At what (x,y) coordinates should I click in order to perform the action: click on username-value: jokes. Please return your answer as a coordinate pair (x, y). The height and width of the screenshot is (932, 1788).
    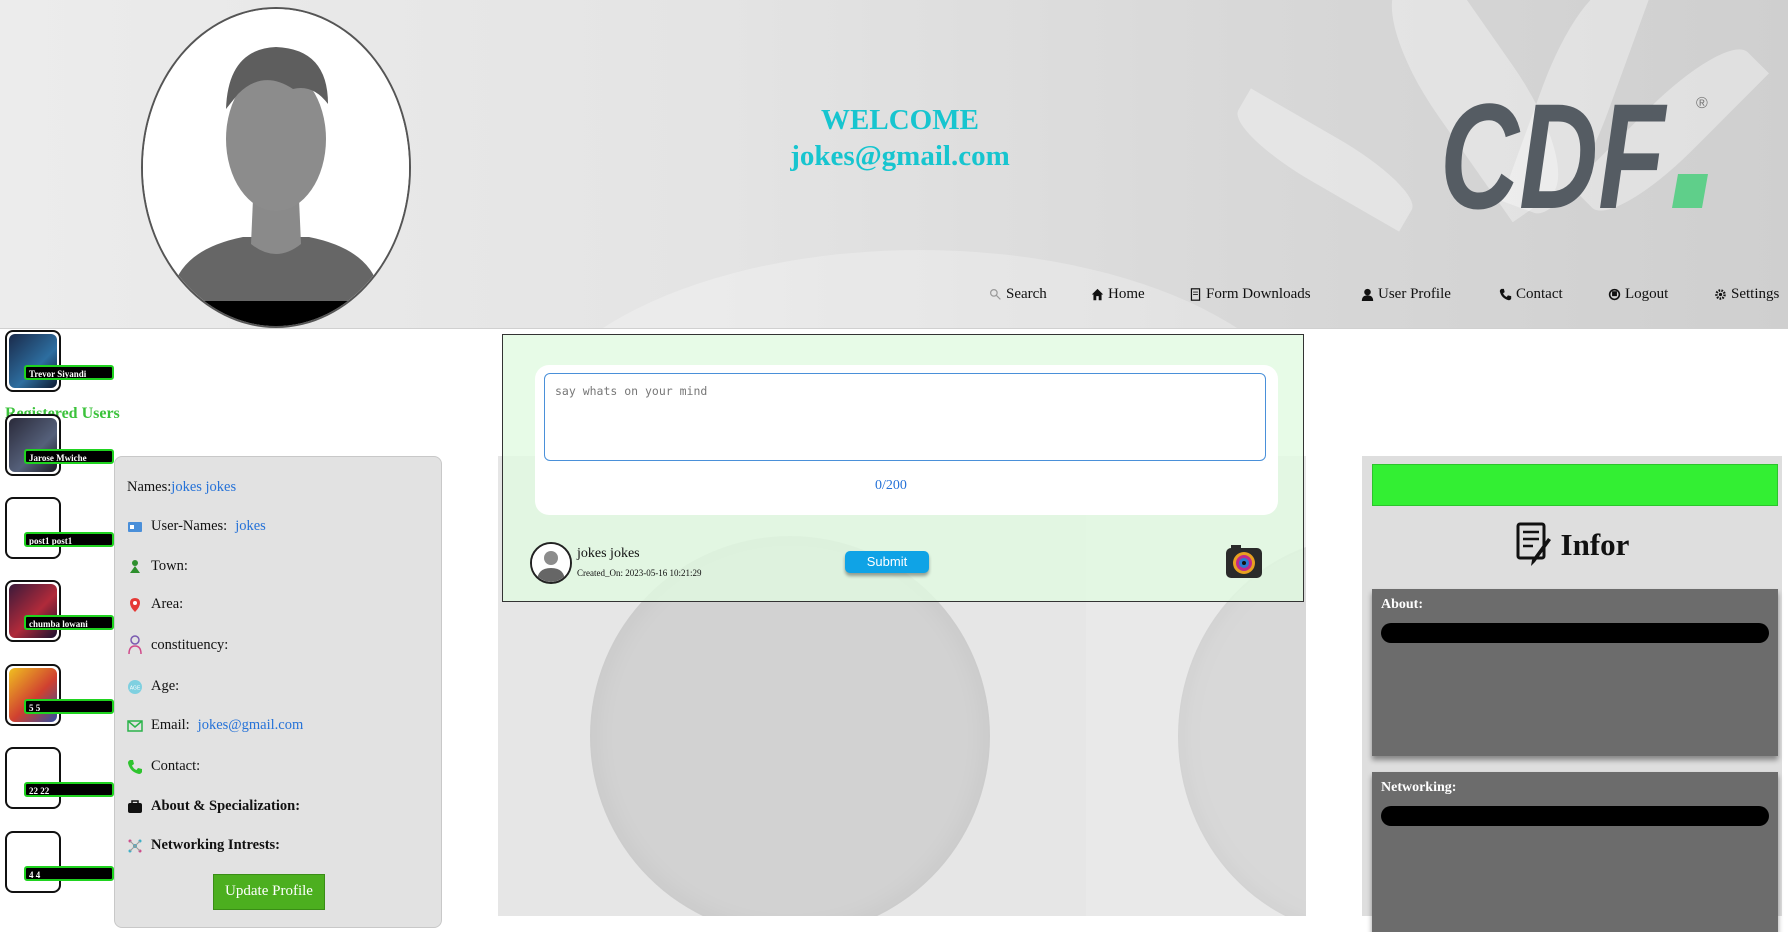
    Looking at the image, I should click on (250, 526).